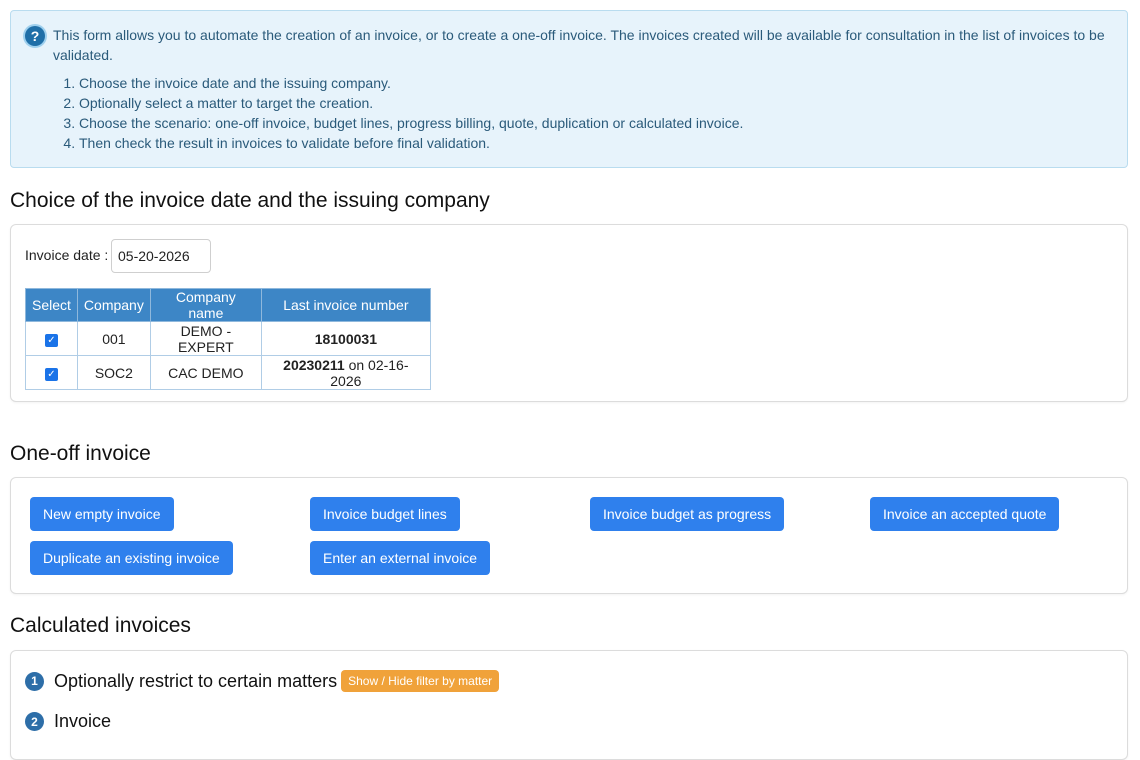  Describe the element at coordinates (83, 721) in the screenshot. I see `step-label: Invoice` at that location.